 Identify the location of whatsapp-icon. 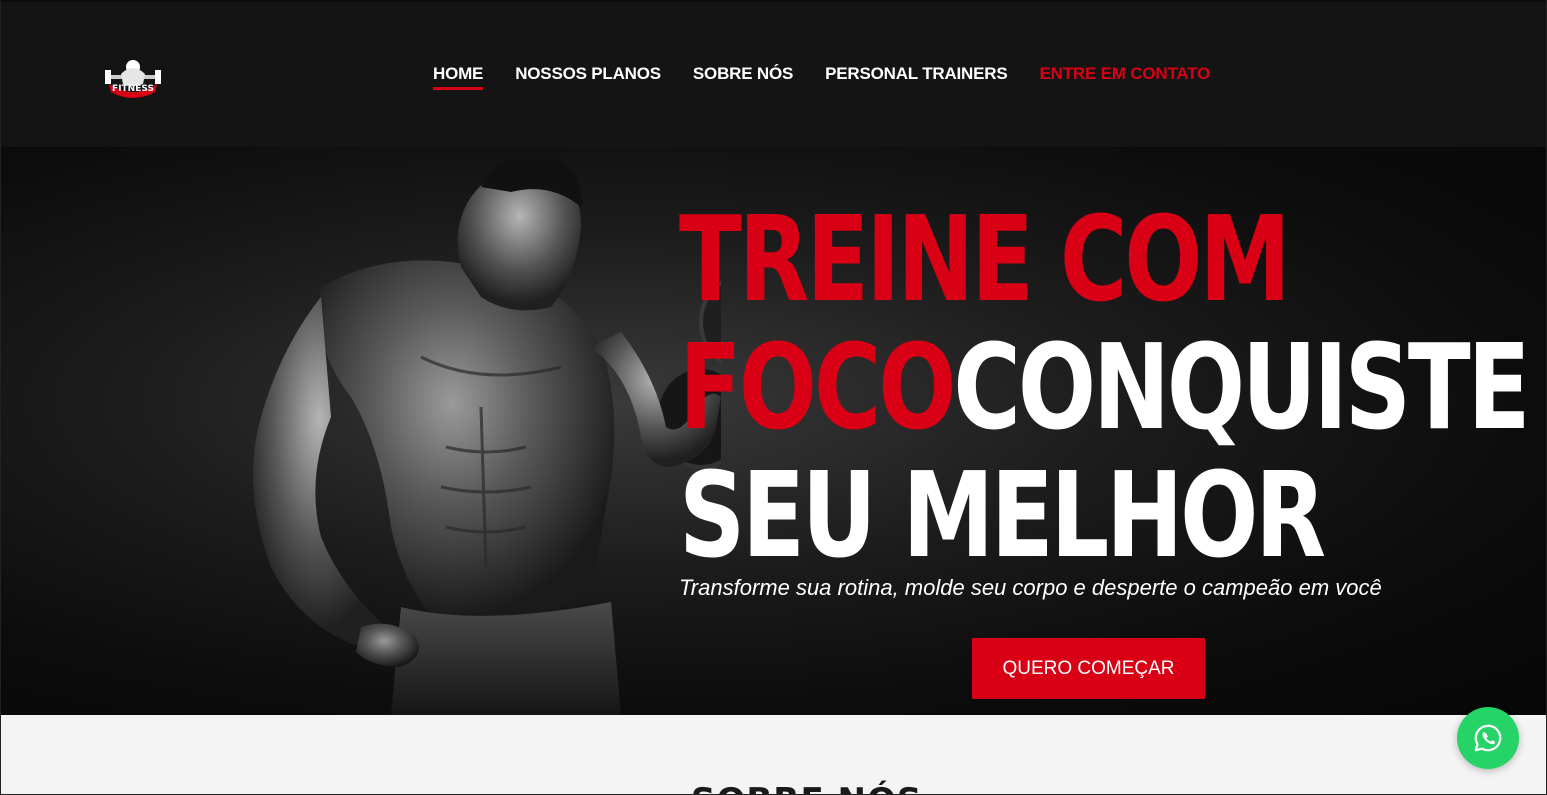
(1488, 738).